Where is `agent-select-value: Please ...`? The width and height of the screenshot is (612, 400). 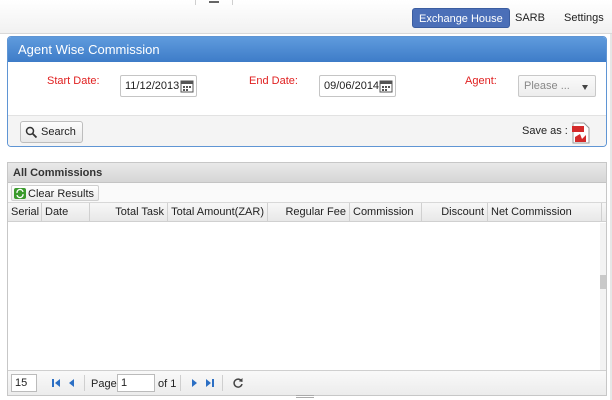
agent-select-value: Please ... is located at coordinates (547, 86).